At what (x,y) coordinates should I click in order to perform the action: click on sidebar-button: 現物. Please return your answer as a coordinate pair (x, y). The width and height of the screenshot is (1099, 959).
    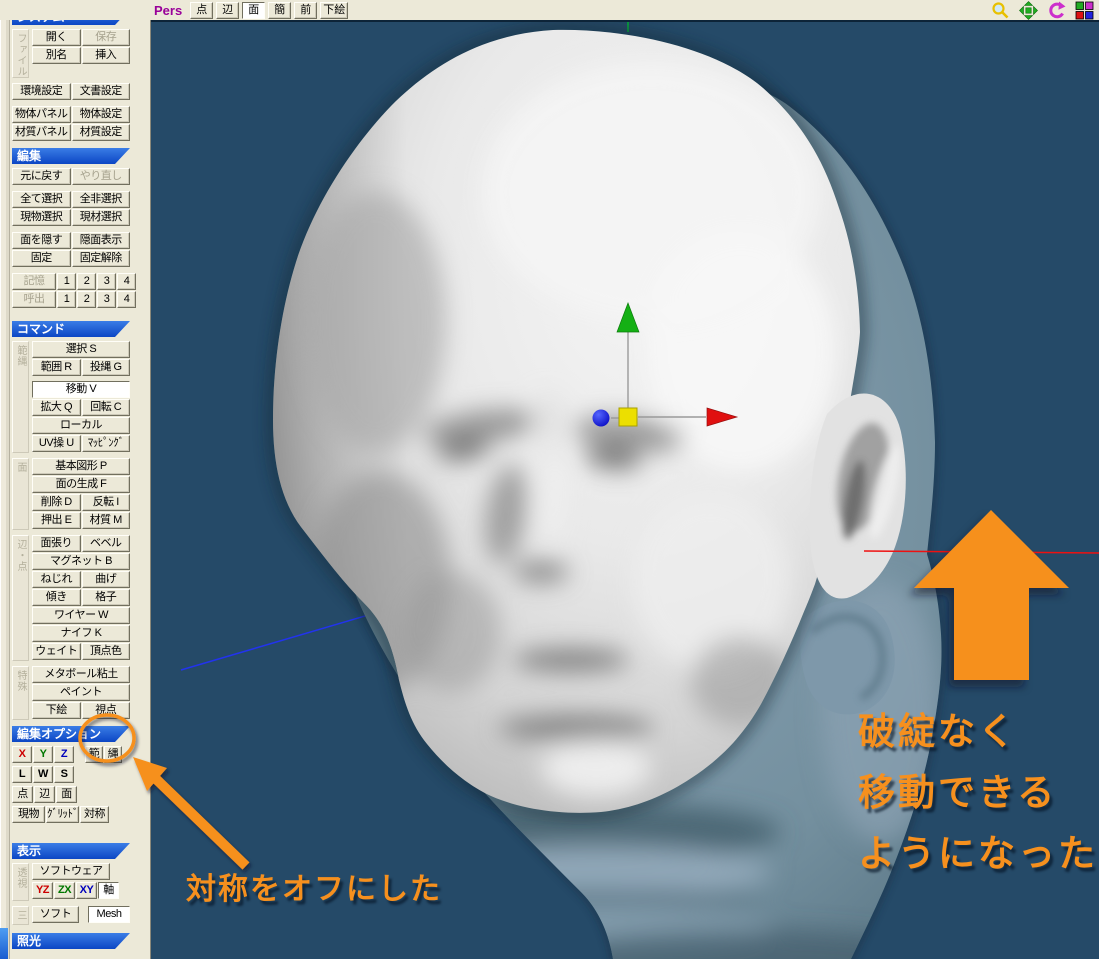
    Looking at the image, I should click on (28, 814).